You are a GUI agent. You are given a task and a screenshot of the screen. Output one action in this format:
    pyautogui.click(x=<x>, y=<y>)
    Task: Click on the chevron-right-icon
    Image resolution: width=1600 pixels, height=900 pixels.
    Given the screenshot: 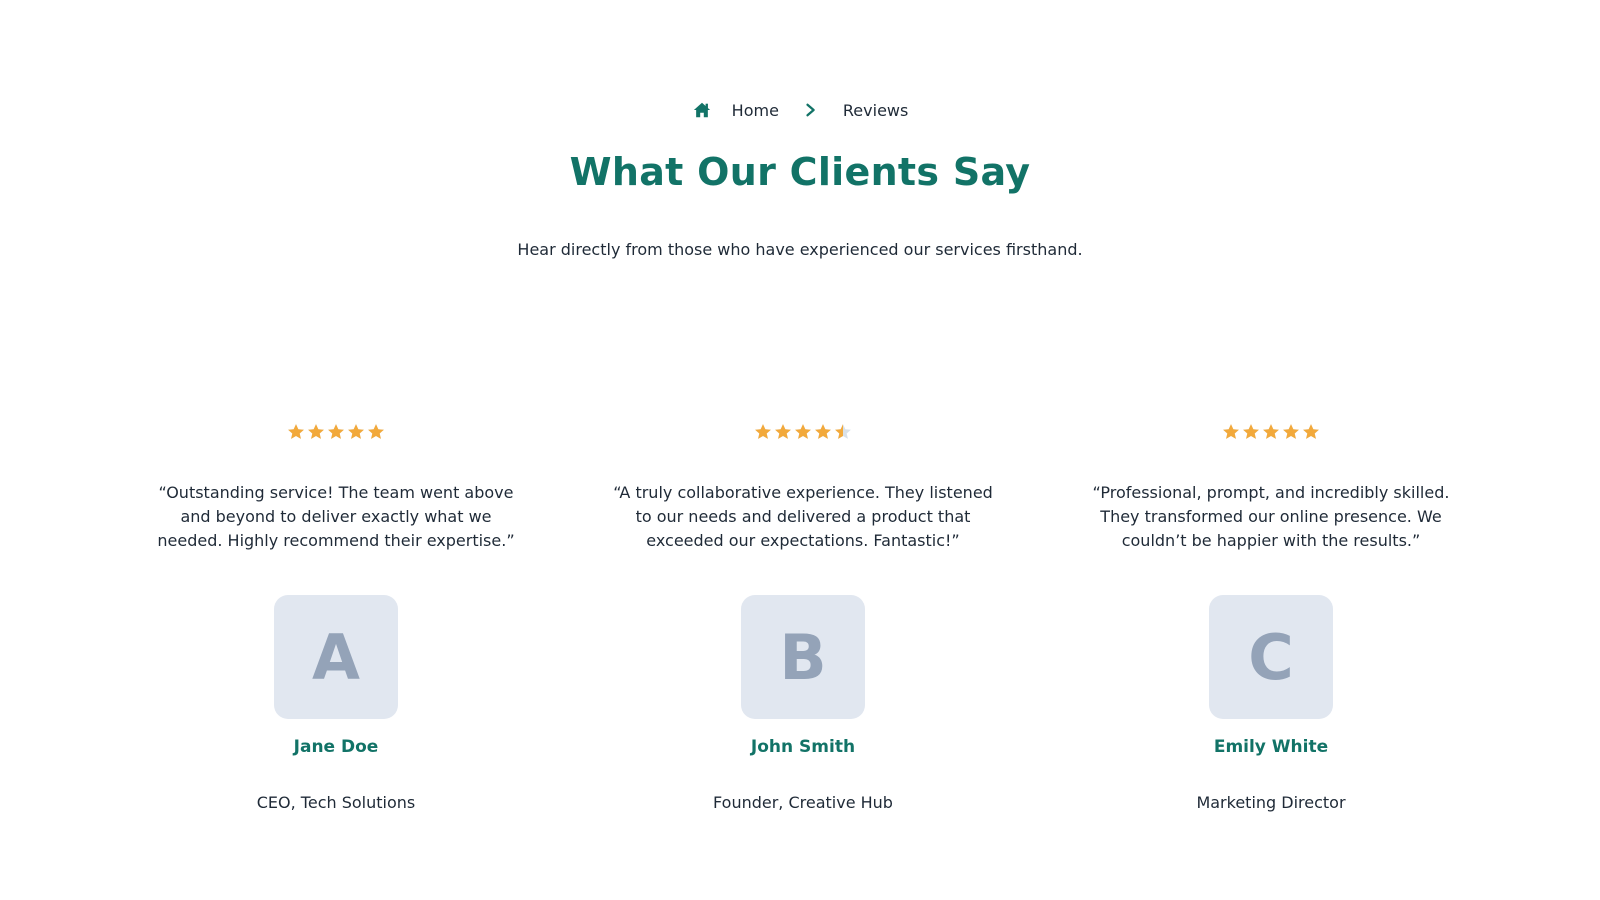 What is the action you would take?
    pyautogui.click(x=811, y=110)
    